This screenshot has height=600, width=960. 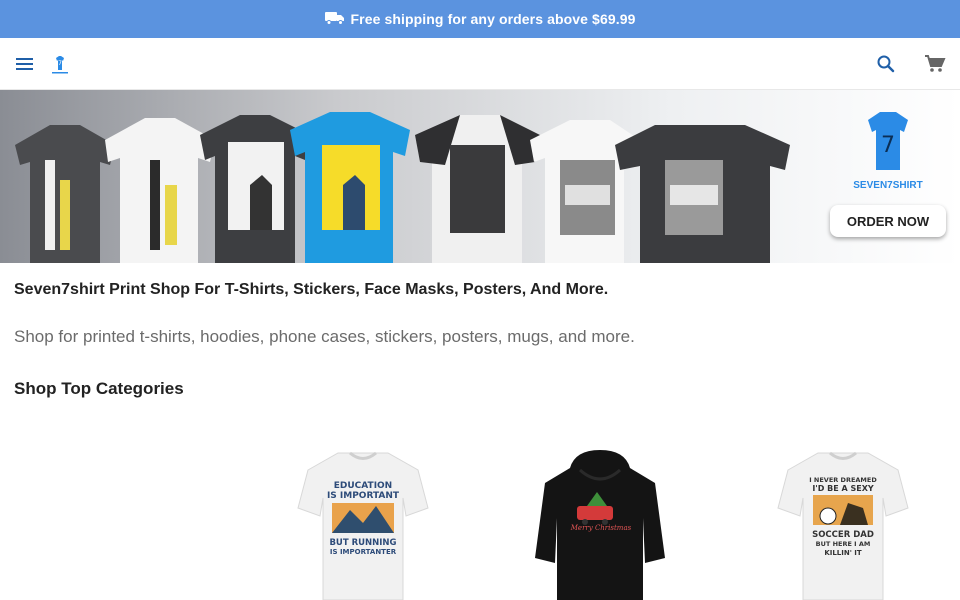 I want to click on print-line: I NEVER DREAMED, so click(x=843, y=480).